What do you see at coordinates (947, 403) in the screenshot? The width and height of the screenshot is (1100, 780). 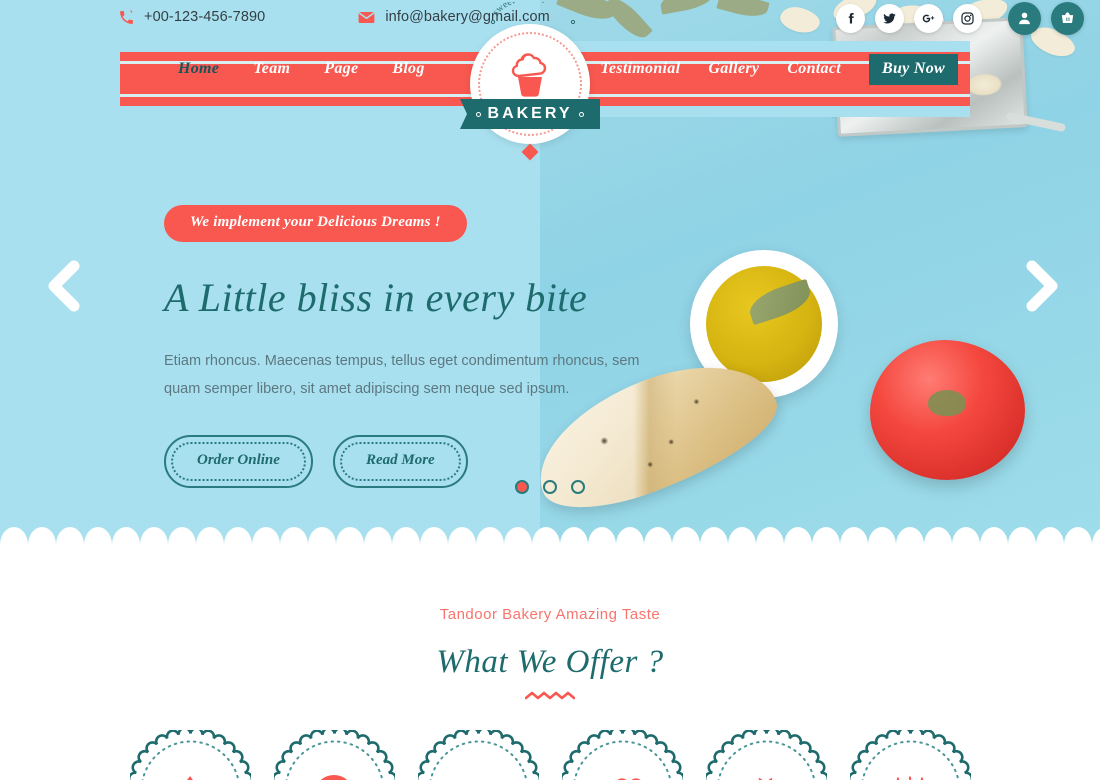 I see `tomato-stem` at bounding box center [947, 403].